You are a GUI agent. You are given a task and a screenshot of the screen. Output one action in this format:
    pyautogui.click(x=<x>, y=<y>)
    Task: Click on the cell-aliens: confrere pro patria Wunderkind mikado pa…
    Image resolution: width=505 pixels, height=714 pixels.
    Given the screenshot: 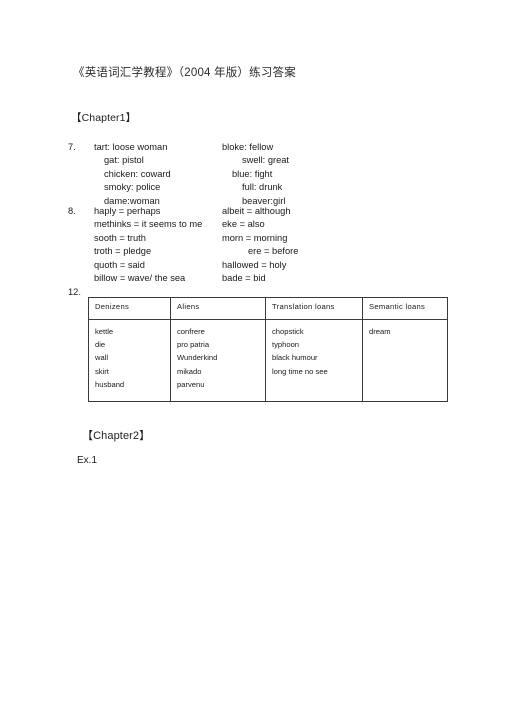 What is the action you would take?
    pyautogui.click(x=218, y=360)
    